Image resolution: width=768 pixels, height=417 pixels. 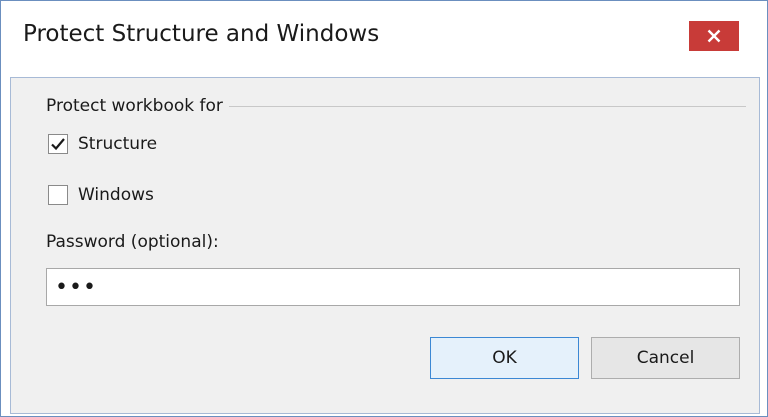 What do you see at coordinates (504, 358) in the screenshot?
I see `ok-button: OK` at bounding box center [504, 358].